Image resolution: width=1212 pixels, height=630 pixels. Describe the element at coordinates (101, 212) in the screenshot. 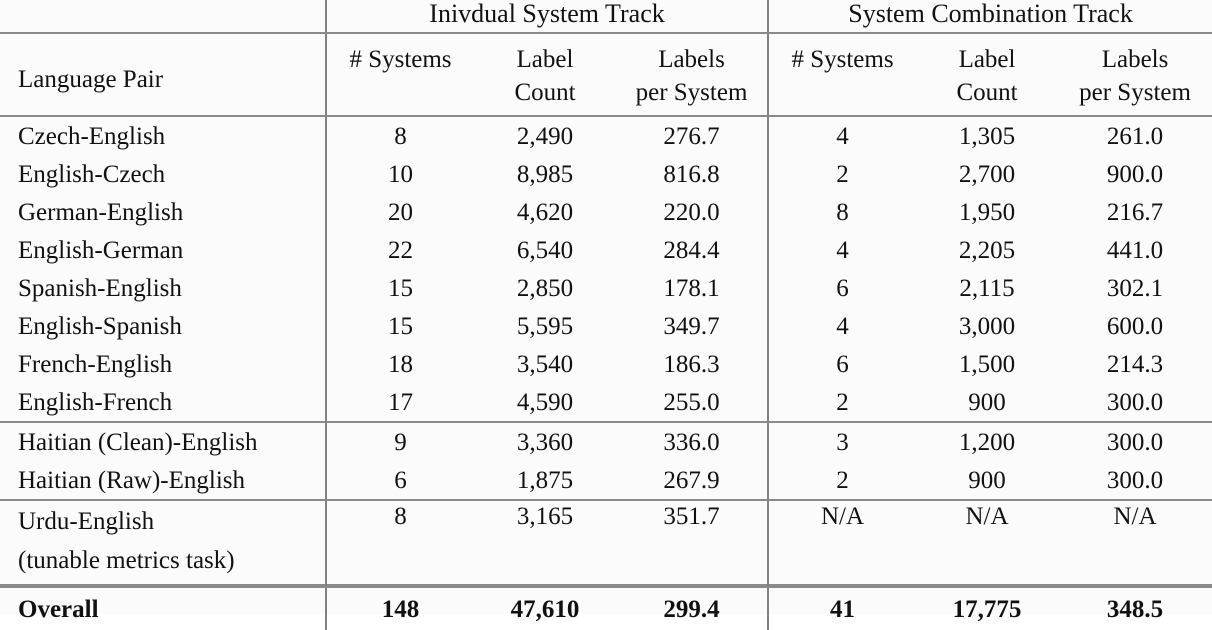

I see `row-language-pair: German-English` at that location.